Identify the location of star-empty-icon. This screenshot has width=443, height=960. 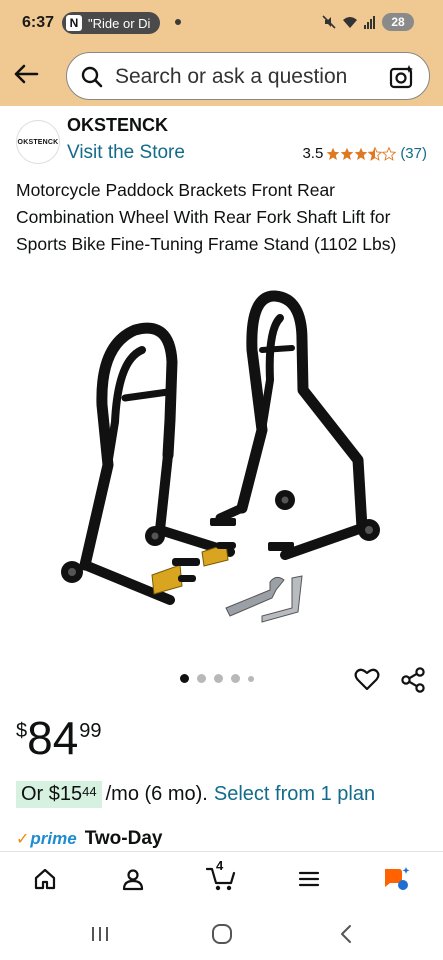
(389, 153).